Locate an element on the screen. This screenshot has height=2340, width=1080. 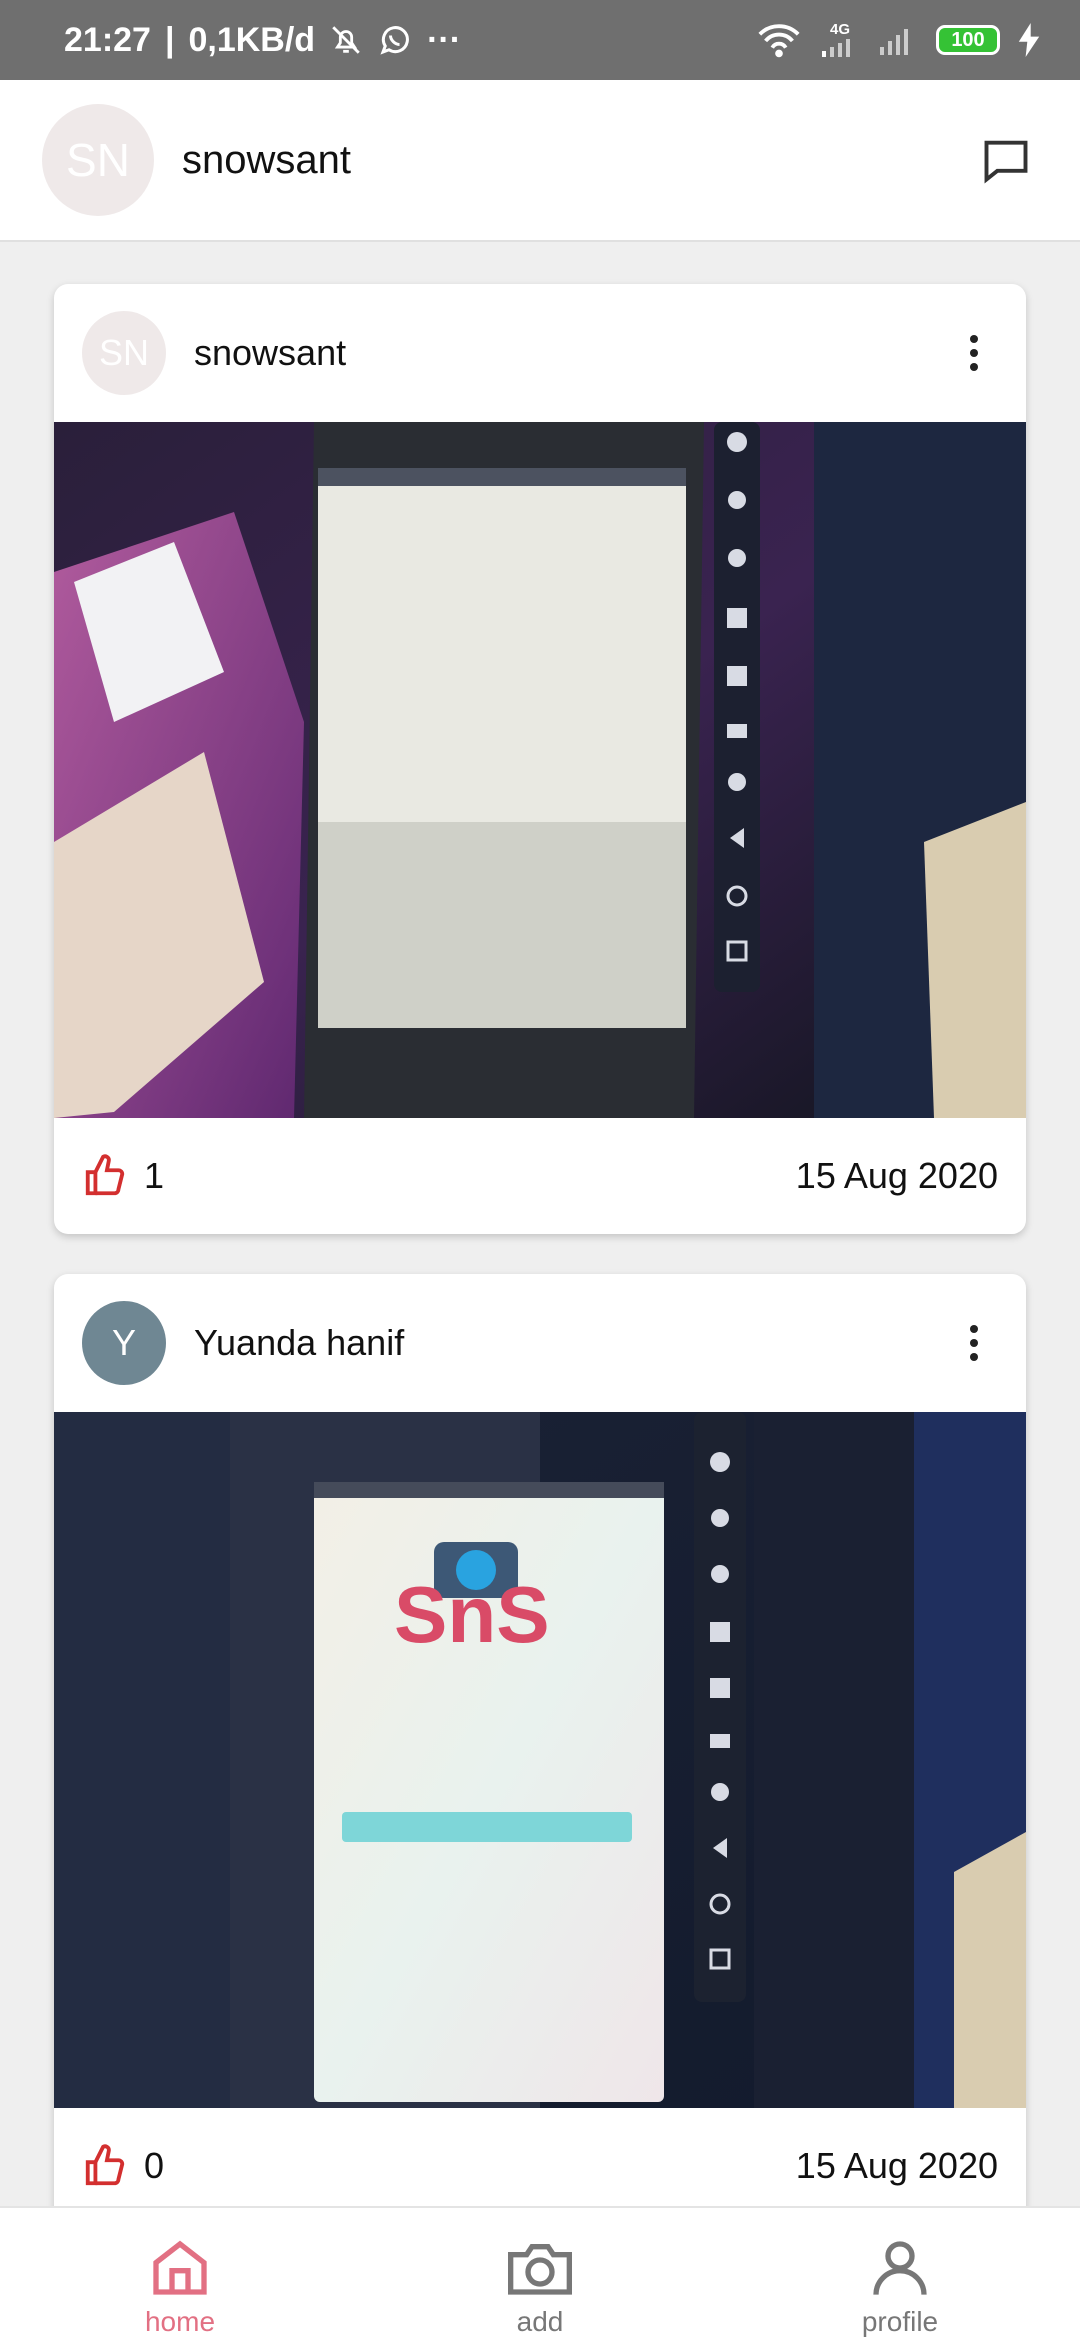
post-footer: 1 15 Aug 2020 is located at coordinates (540, 1176).